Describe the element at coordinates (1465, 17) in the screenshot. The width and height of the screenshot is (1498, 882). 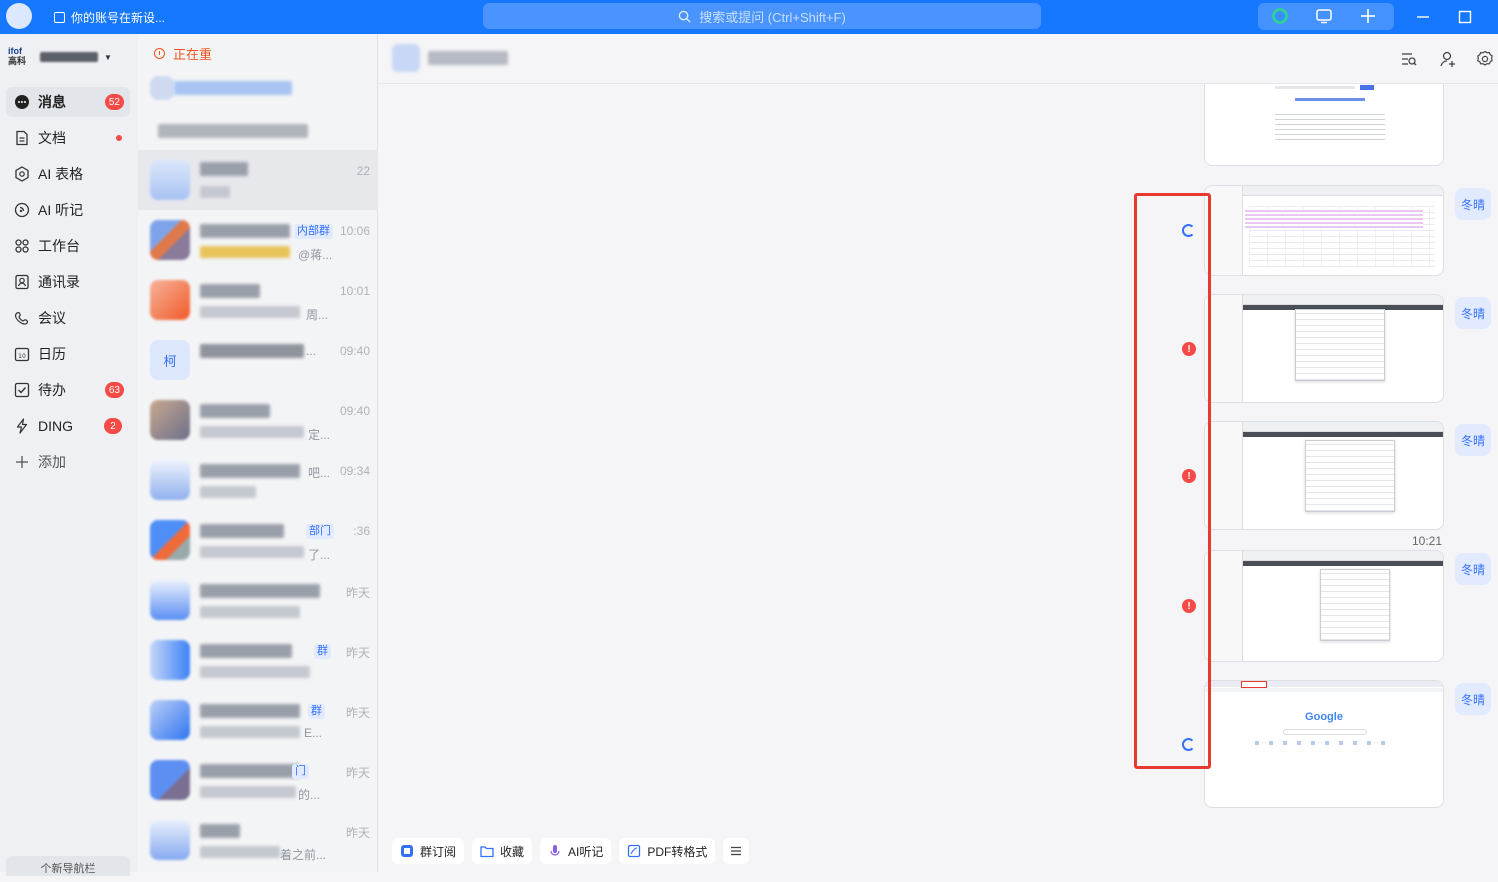
I see `maximize-icon` at that location.